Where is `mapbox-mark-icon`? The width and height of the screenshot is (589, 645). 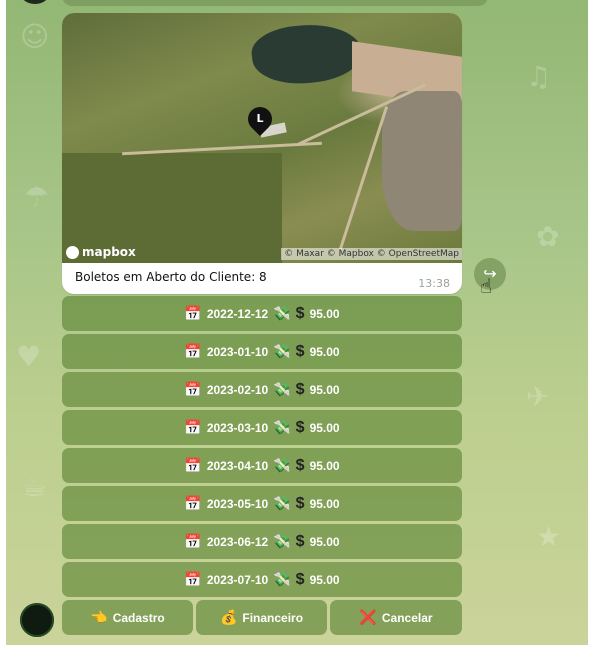 mapbox-mark-icon is located at coordinates (72, 252).